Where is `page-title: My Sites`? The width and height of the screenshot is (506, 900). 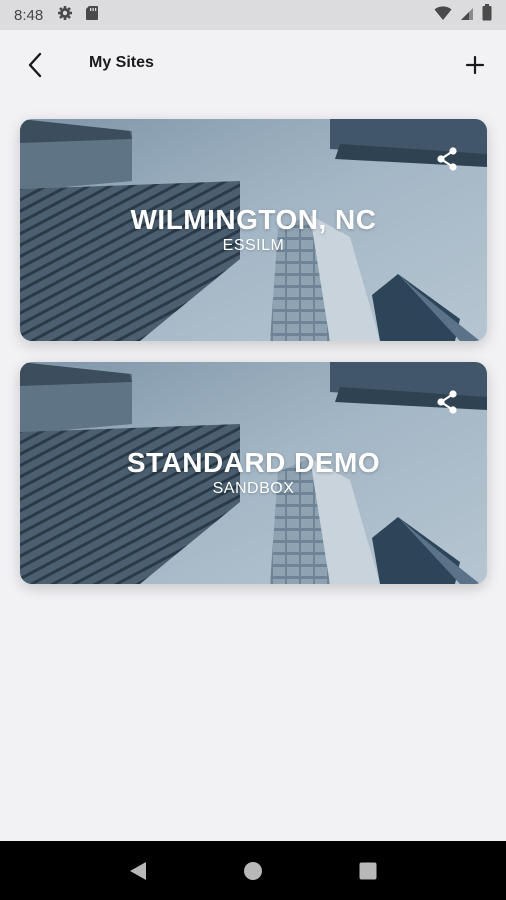 page-title: My Sites is located at coordinates (121, 62).